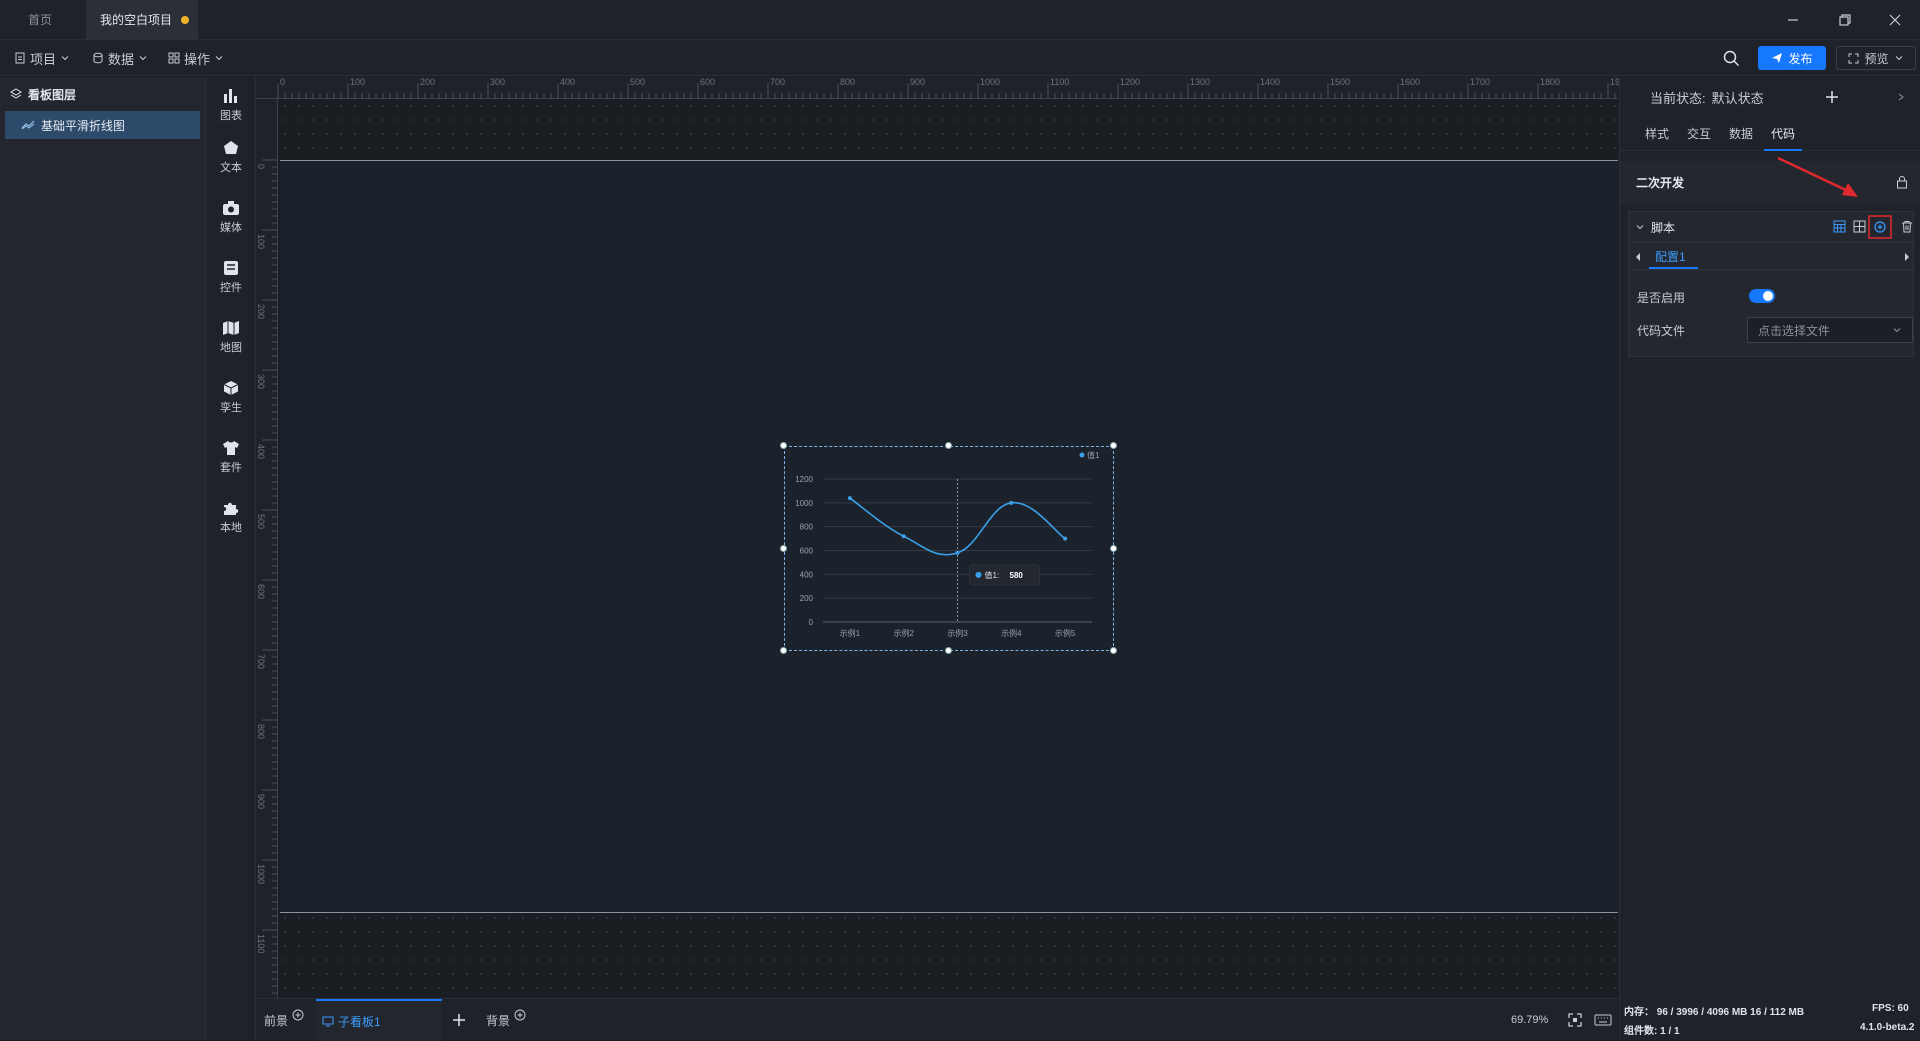 The image size is (1920, 1041). I want to click on layer-item: 基础平滑折线图, so click(102, 125).